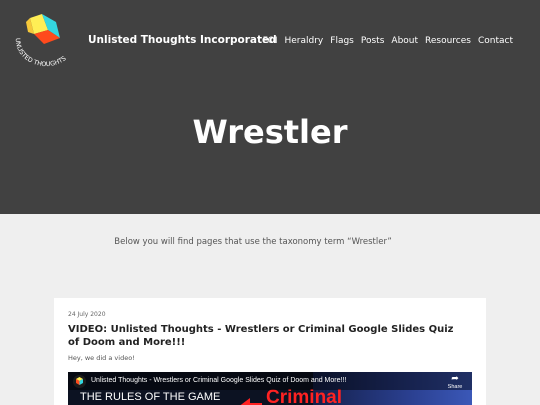 This screenshot has width=540, height=405. What do you see at coordinates (304, 41) in the screenshot?
I see `nav-item-heraldry: Heraldry` at bounding box center [304, 41].